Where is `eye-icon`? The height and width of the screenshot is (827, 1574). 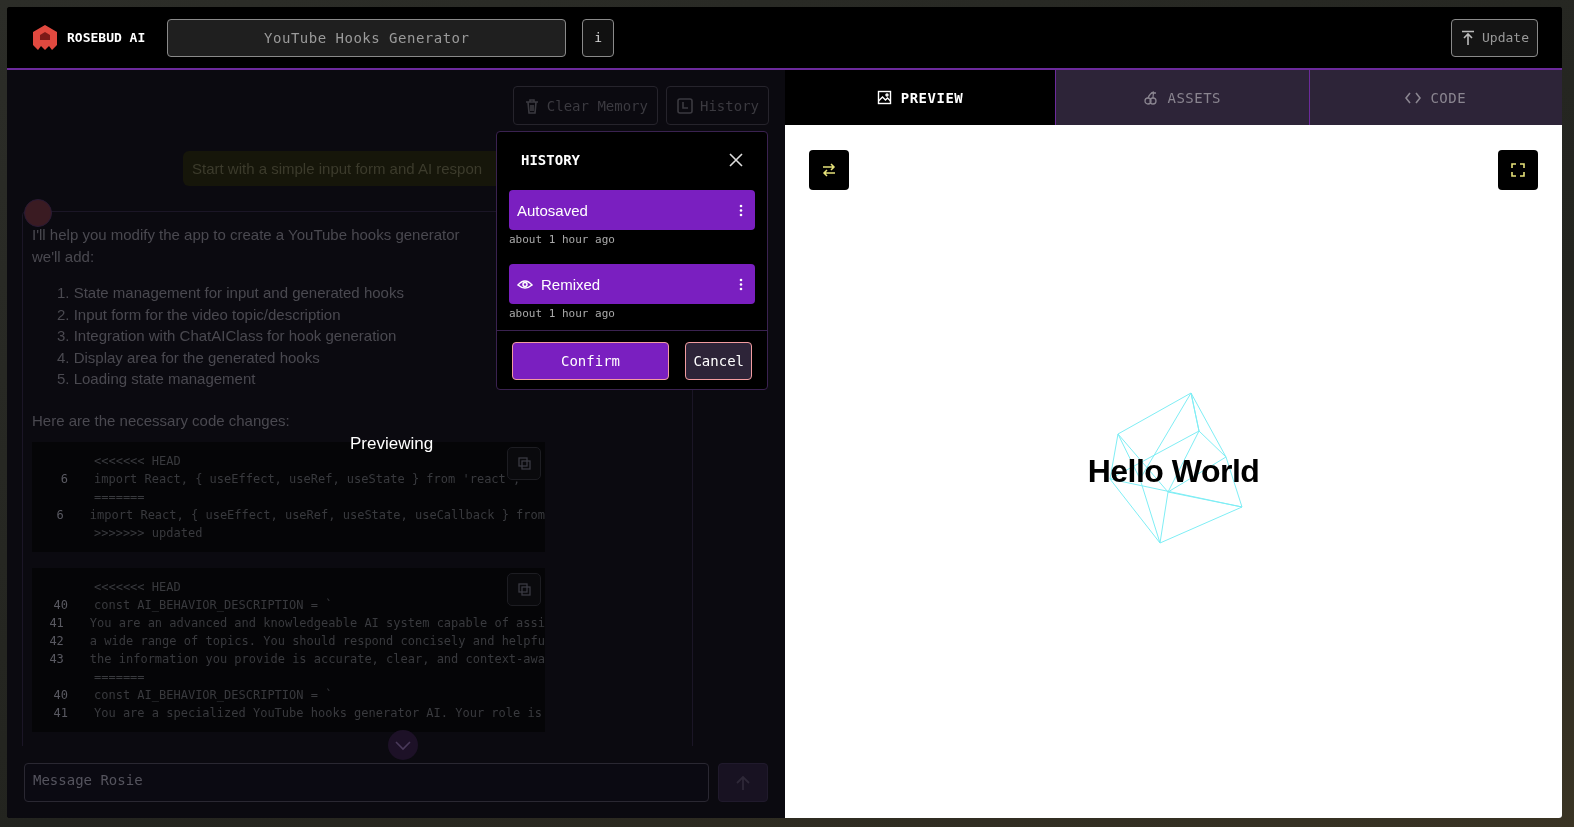 eye-icon is located at coordinates (525, 284).